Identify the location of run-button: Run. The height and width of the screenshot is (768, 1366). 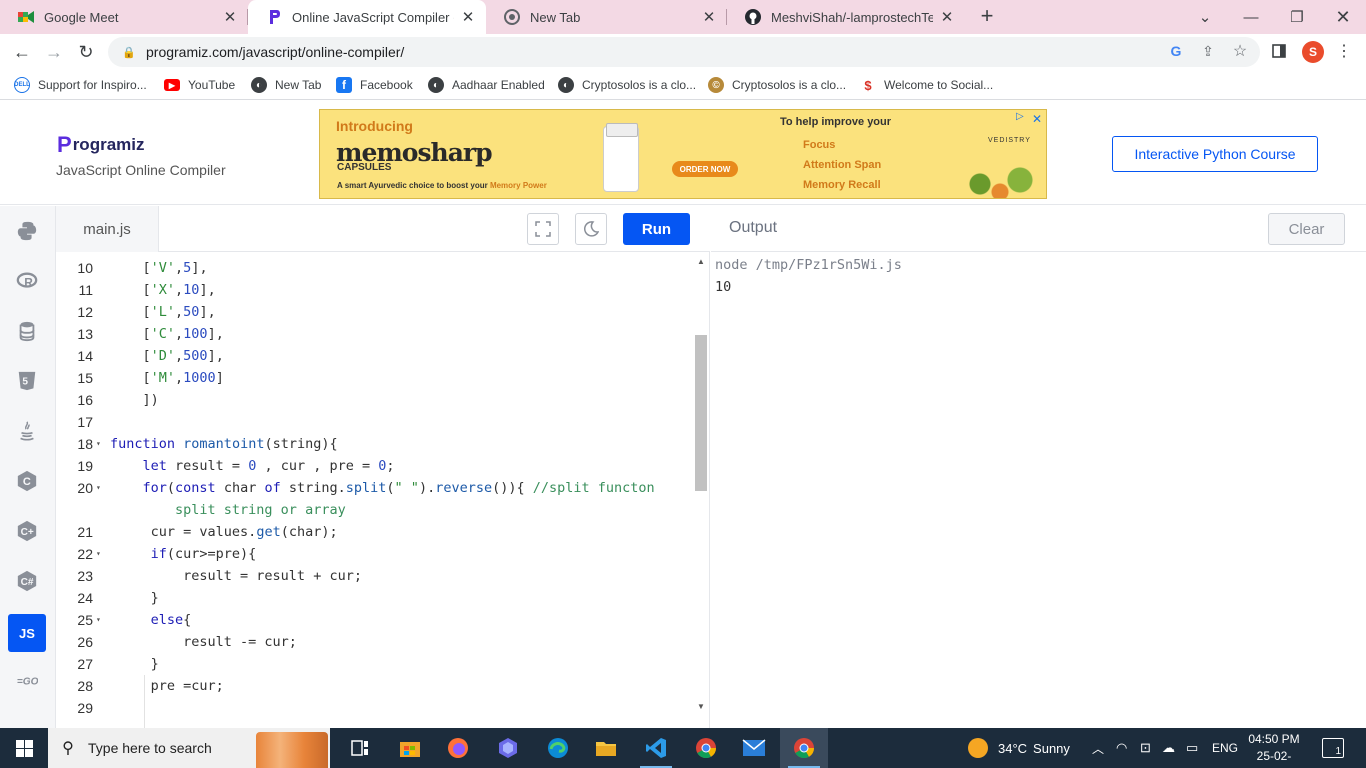
(656, 229).